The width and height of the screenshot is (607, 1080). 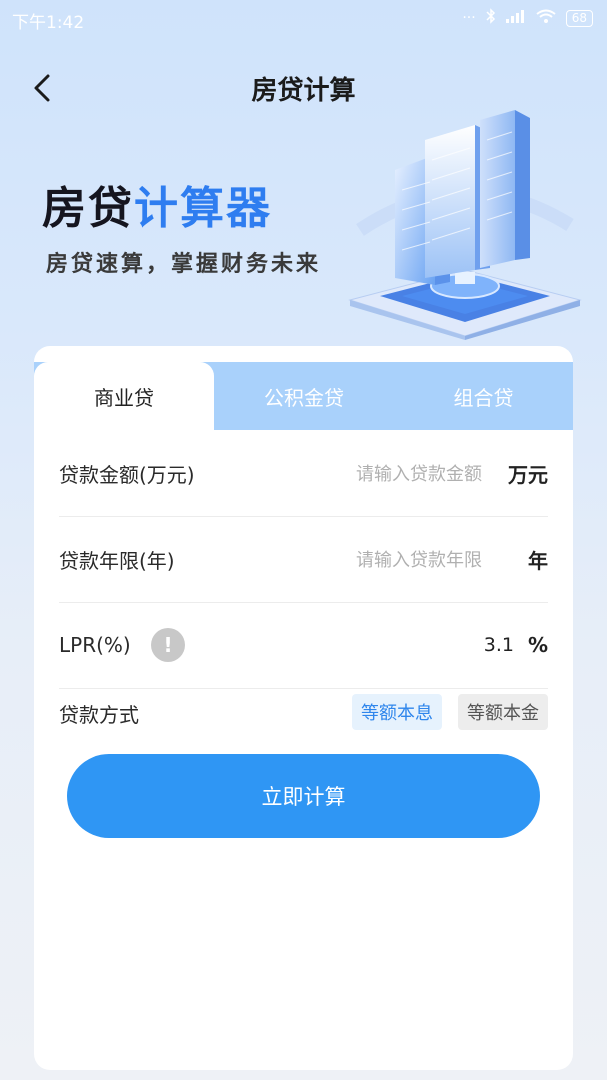 I want to click on banner-title-part1: 房贷, so click(x=88, y=208).